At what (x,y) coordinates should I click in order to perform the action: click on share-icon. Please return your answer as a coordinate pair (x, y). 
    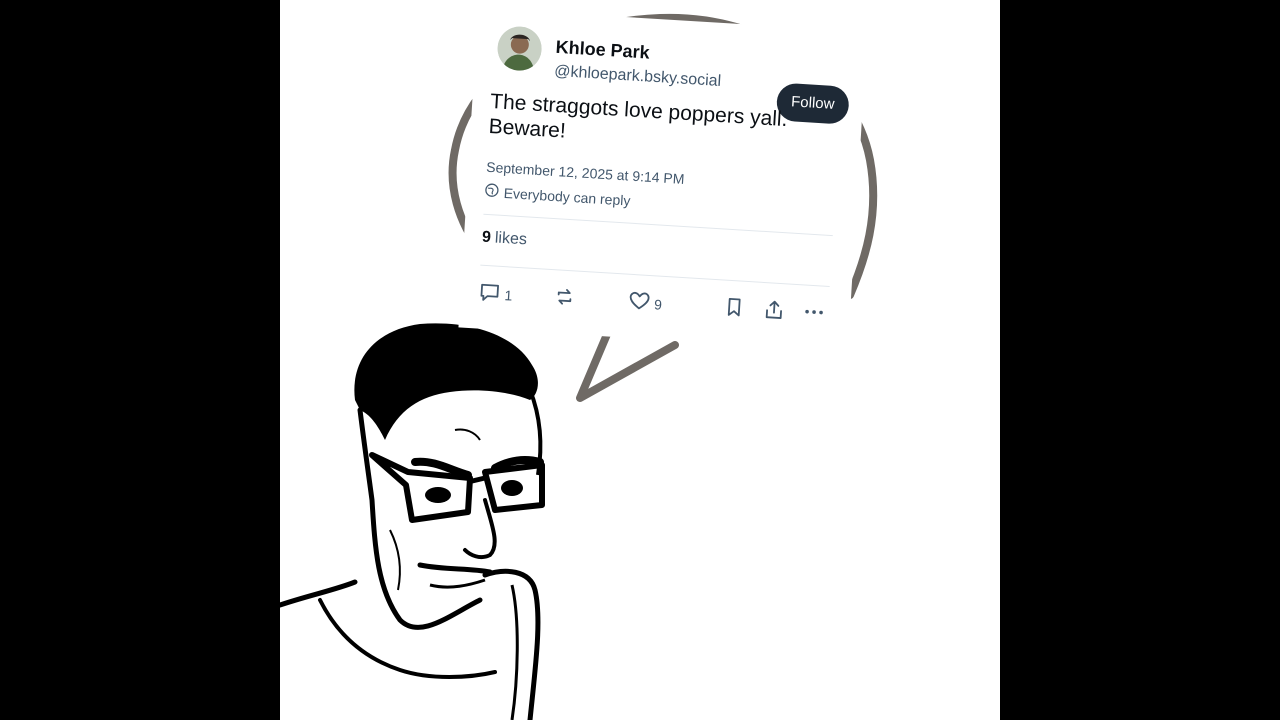
    Looking at the image, I should click on (773, 311).